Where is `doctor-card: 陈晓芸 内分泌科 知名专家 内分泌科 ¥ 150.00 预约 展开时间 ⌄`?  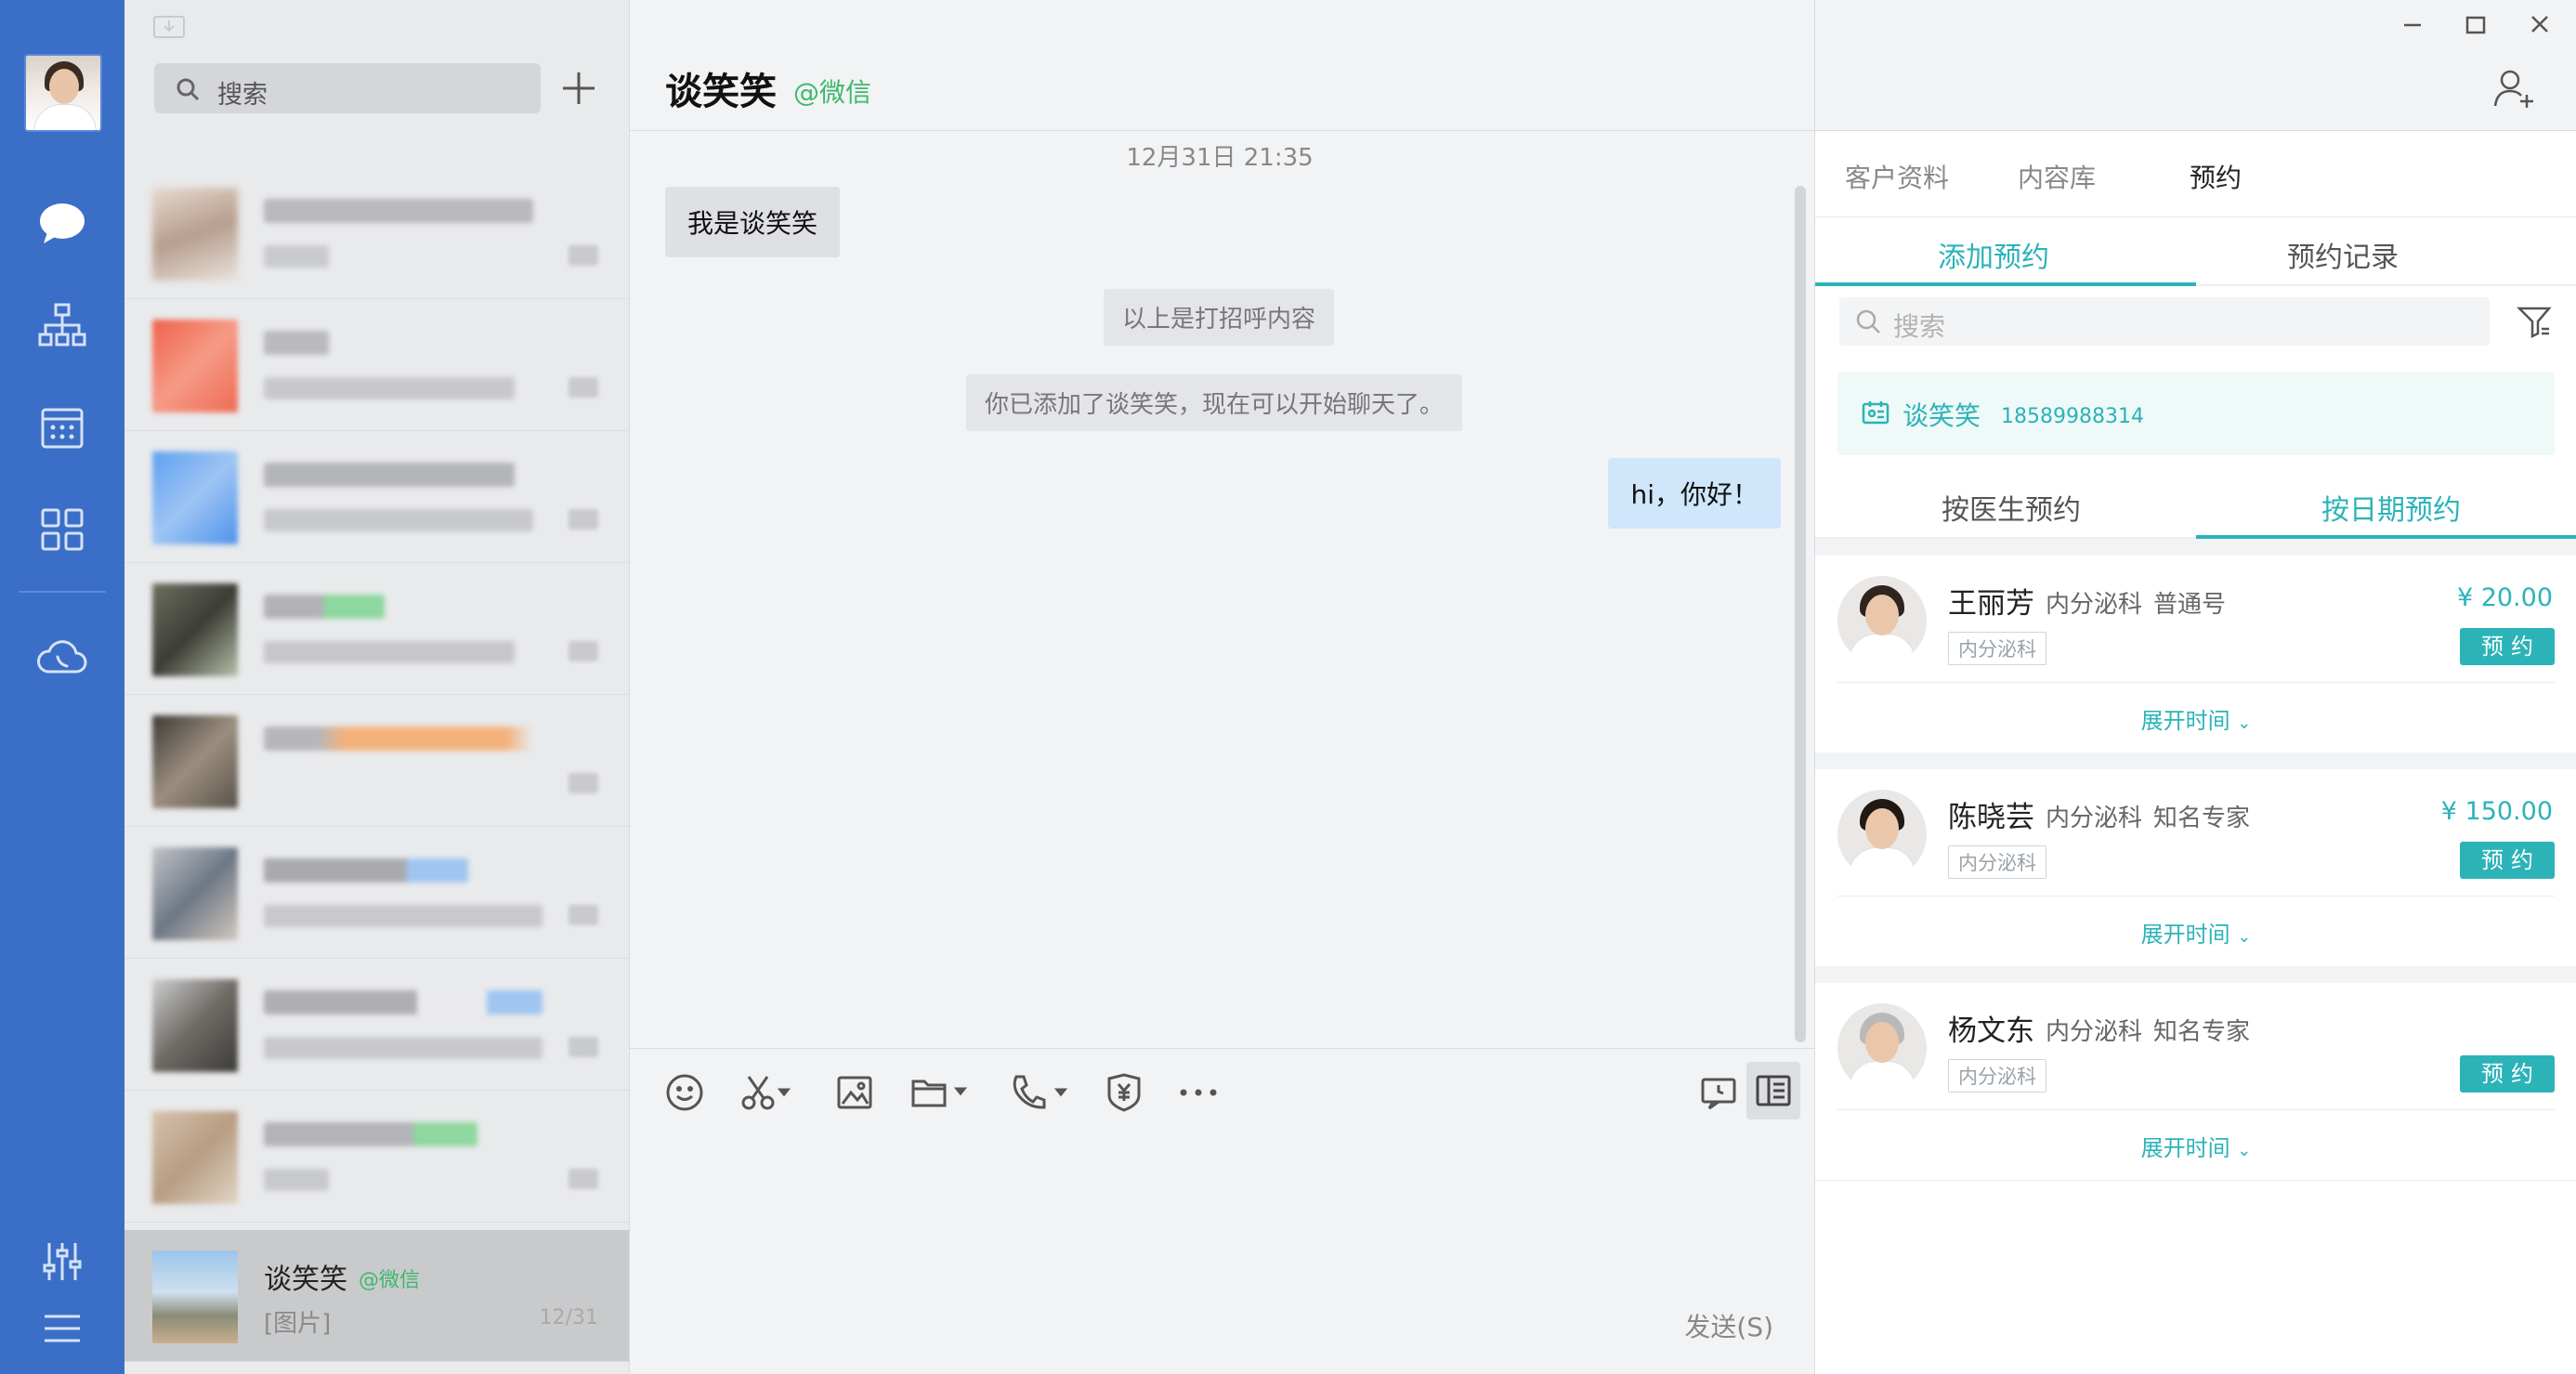
doctor-card: 陈晓芸 内分泌科 知名专家 内分泌科 ¥ 150.00 预约 展开时间 ⌄ is located at coordinates (2195, 867).